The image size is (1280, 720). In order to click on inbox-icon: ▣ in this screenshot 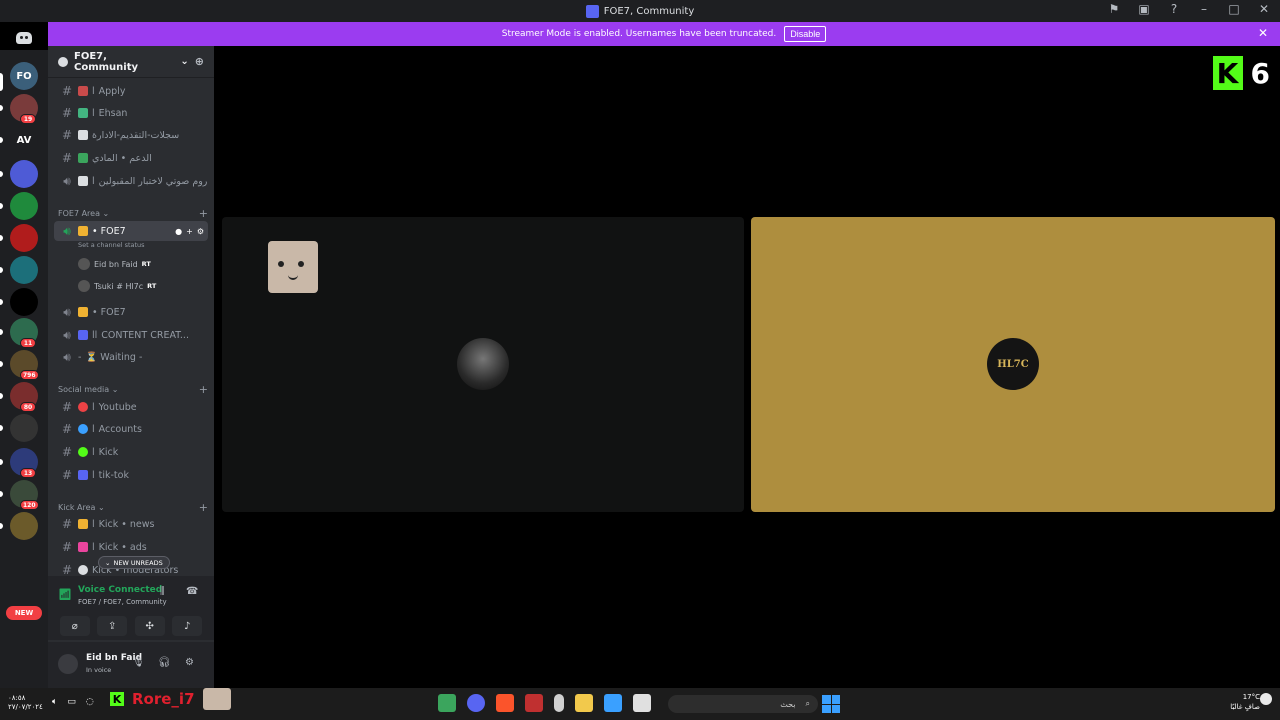, I will do `click(1144, 9)`.